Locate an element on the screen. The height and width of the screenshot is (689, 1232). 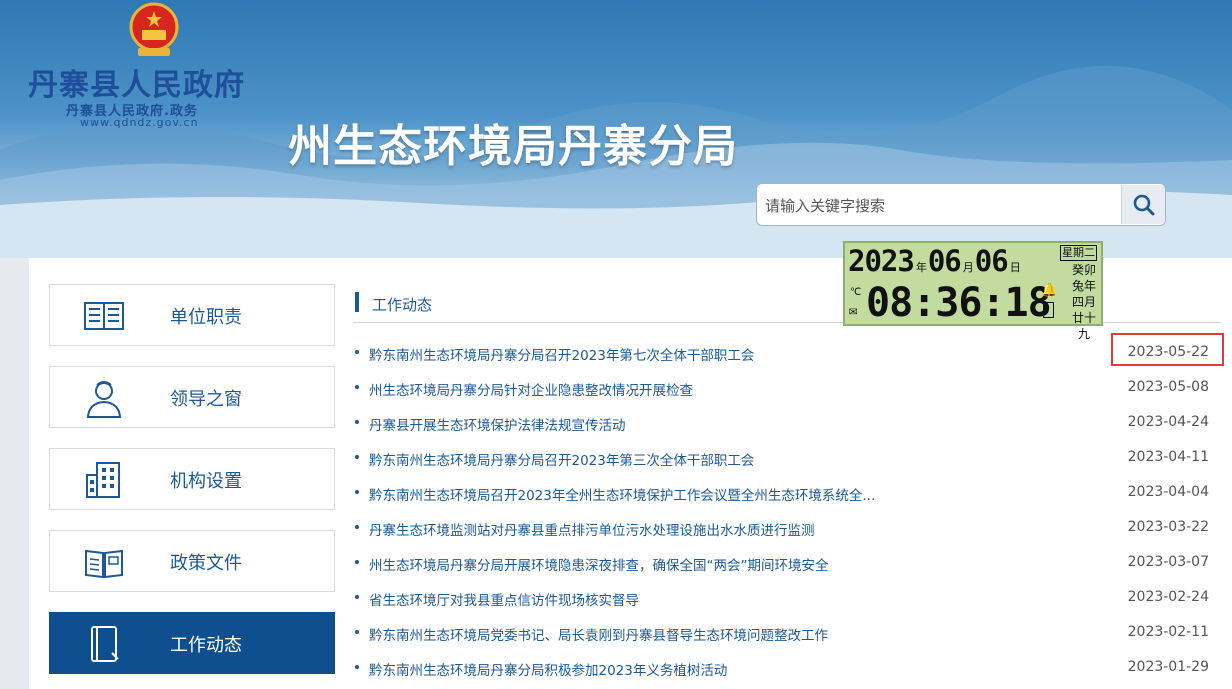
user-icon is located at coordinates (104, 399).